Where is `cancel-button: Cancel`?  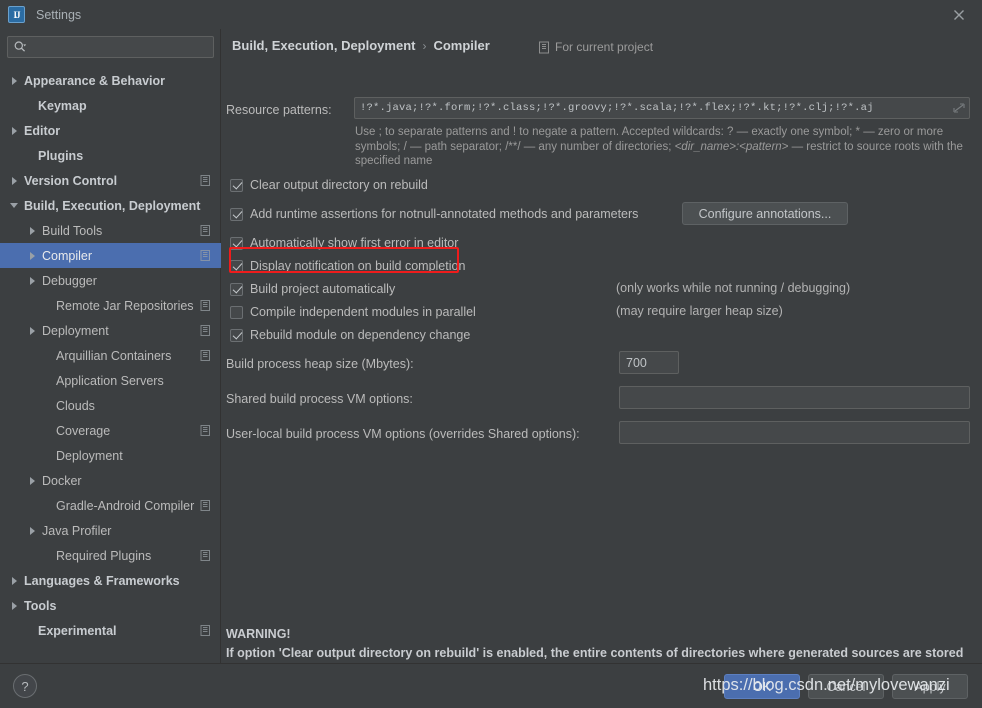
cancel-button: Cancel is located at coordinates (846, 686).